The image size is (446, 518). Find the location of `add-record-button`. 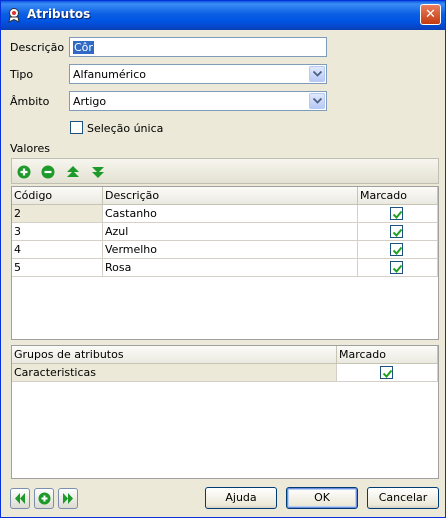

add-record-button is located at coordinates (44, 498).